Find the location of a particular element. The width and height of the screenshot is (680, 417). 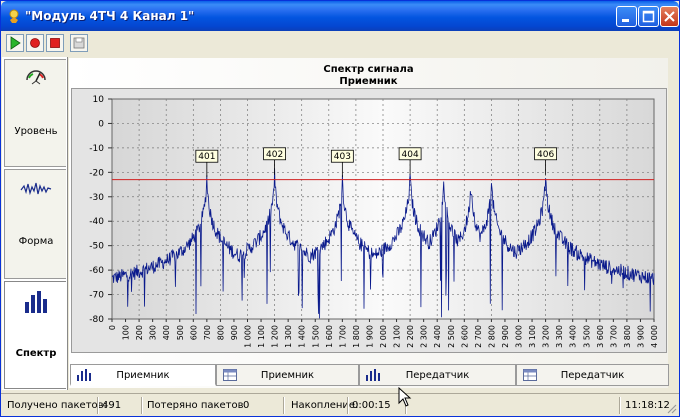

x-tick-label: 2 800 is located at coordinates (491, 336).